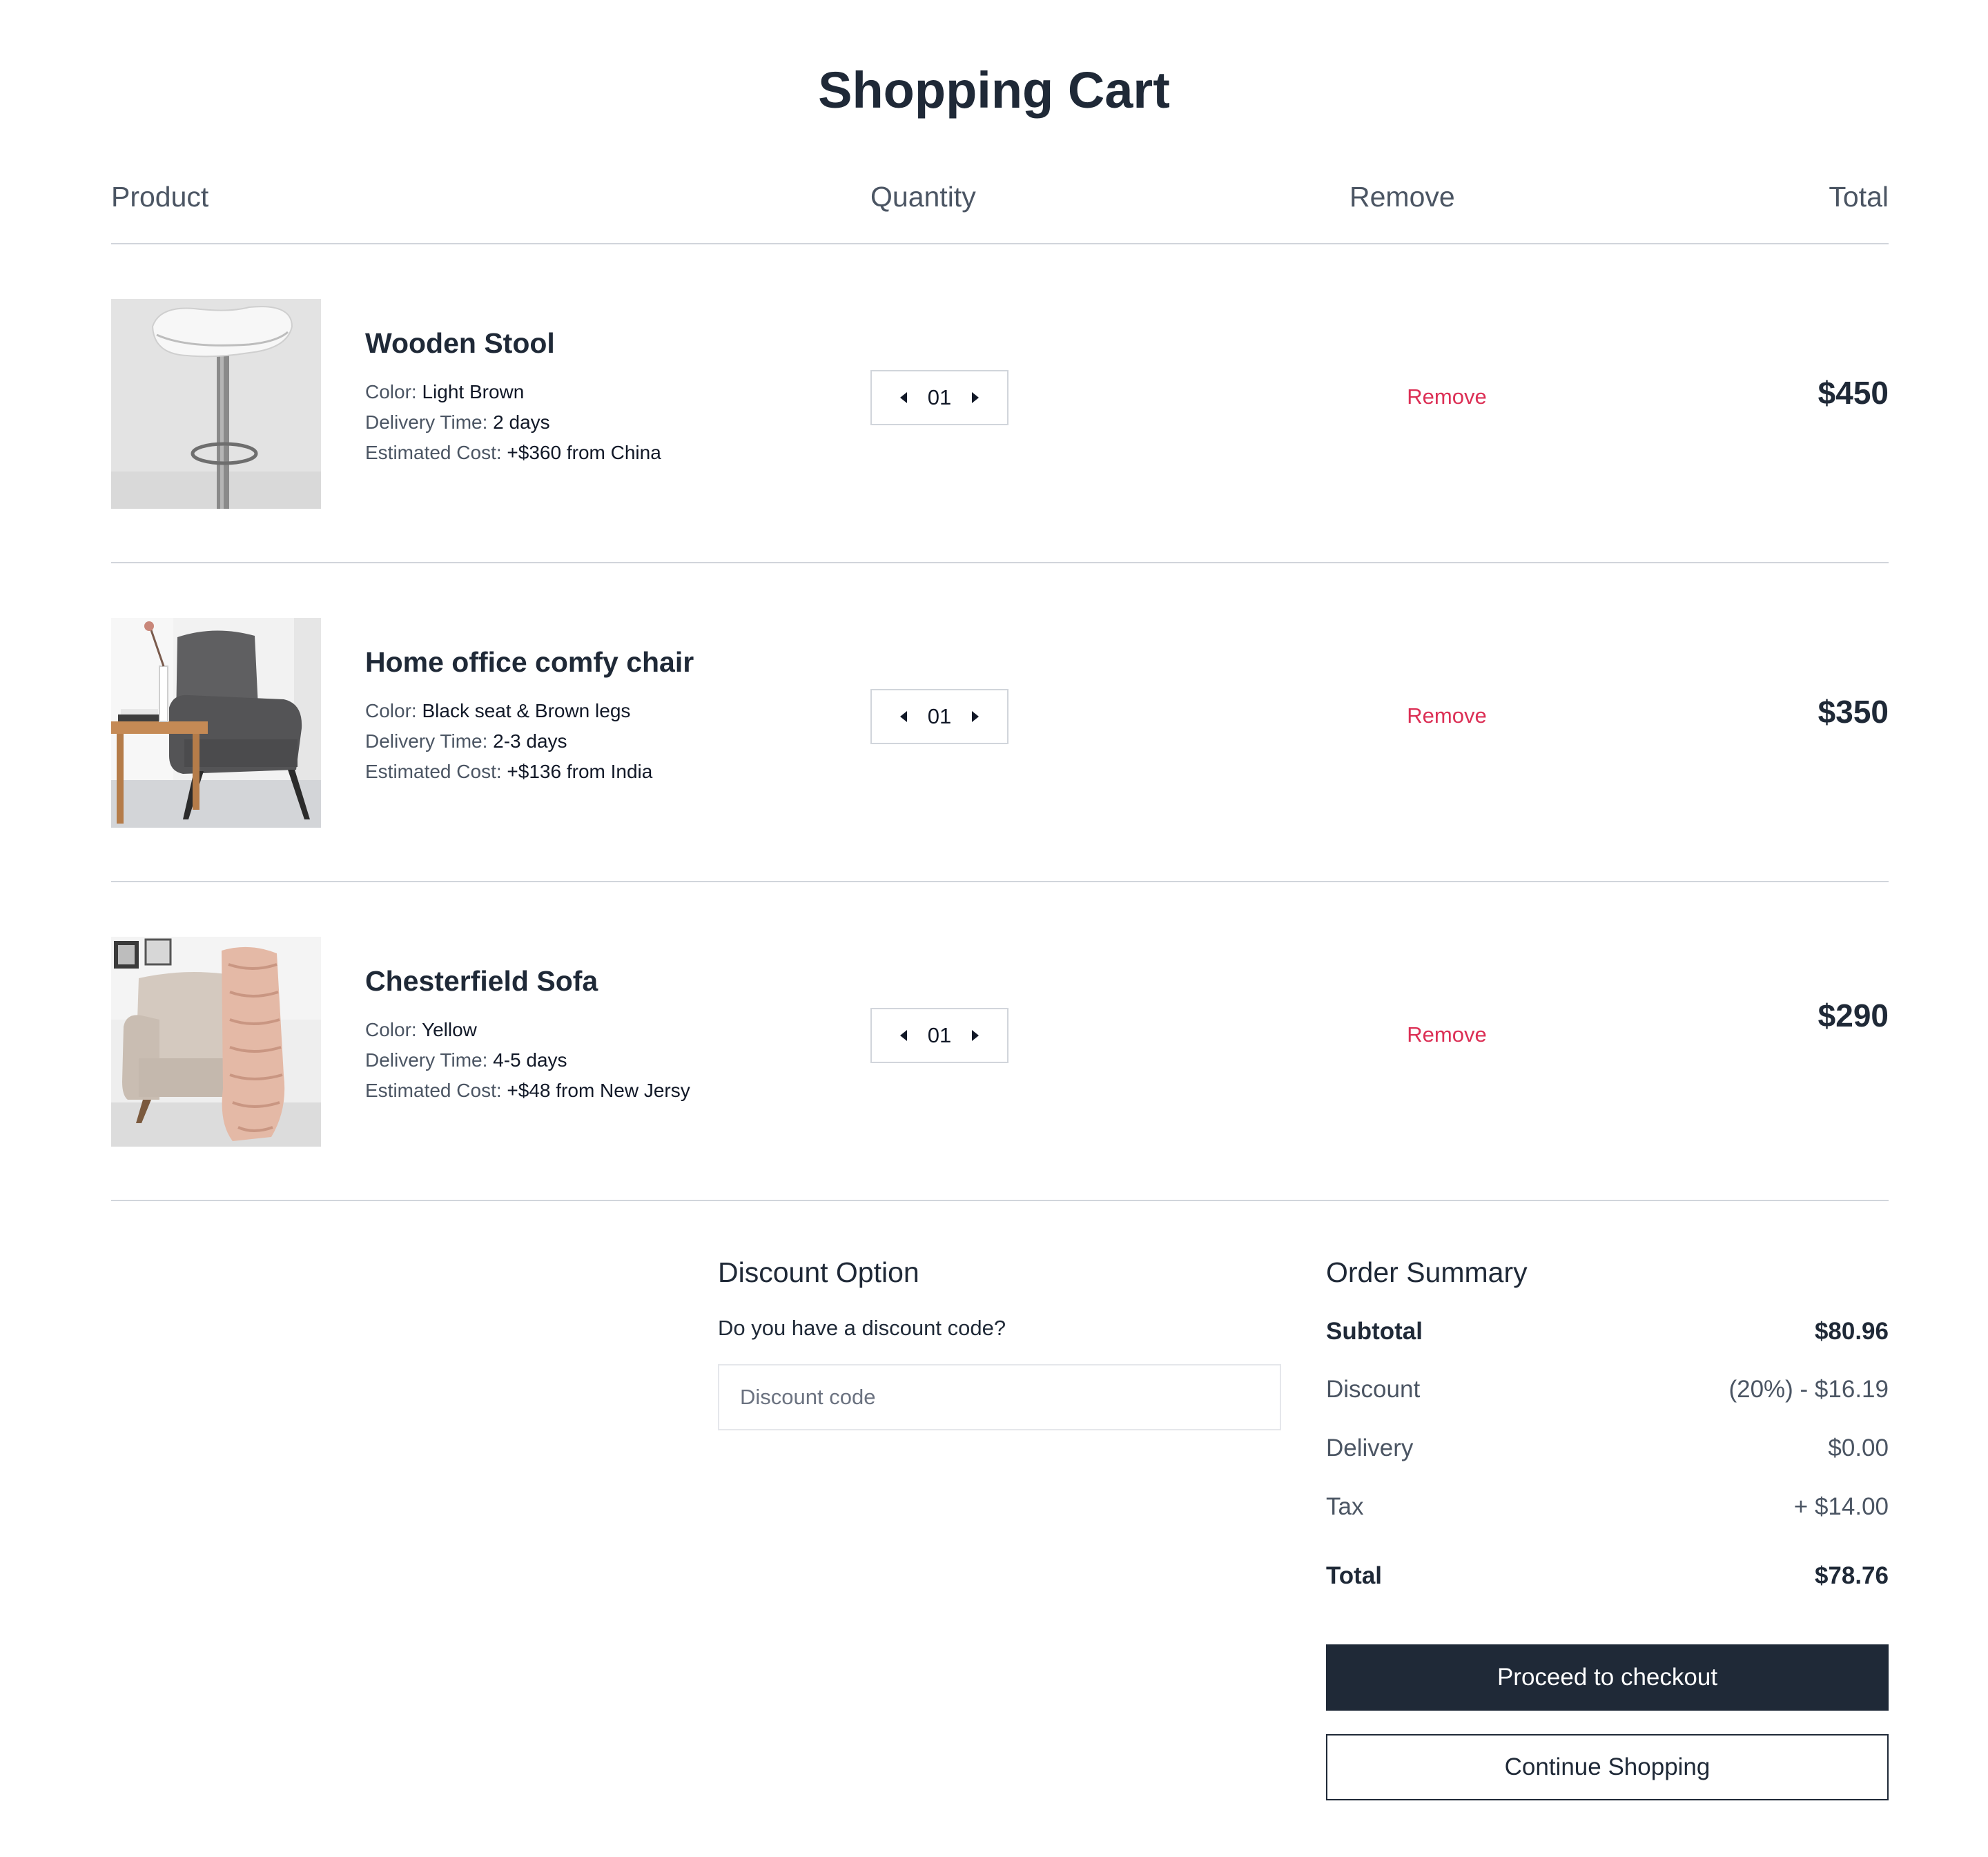 Image resolution: width=1988 pixels, height=1857 pixels. Describe the element at coordinates (1841, 1506) in the screenshot. I see `tax-value: + $14.00` at that location.